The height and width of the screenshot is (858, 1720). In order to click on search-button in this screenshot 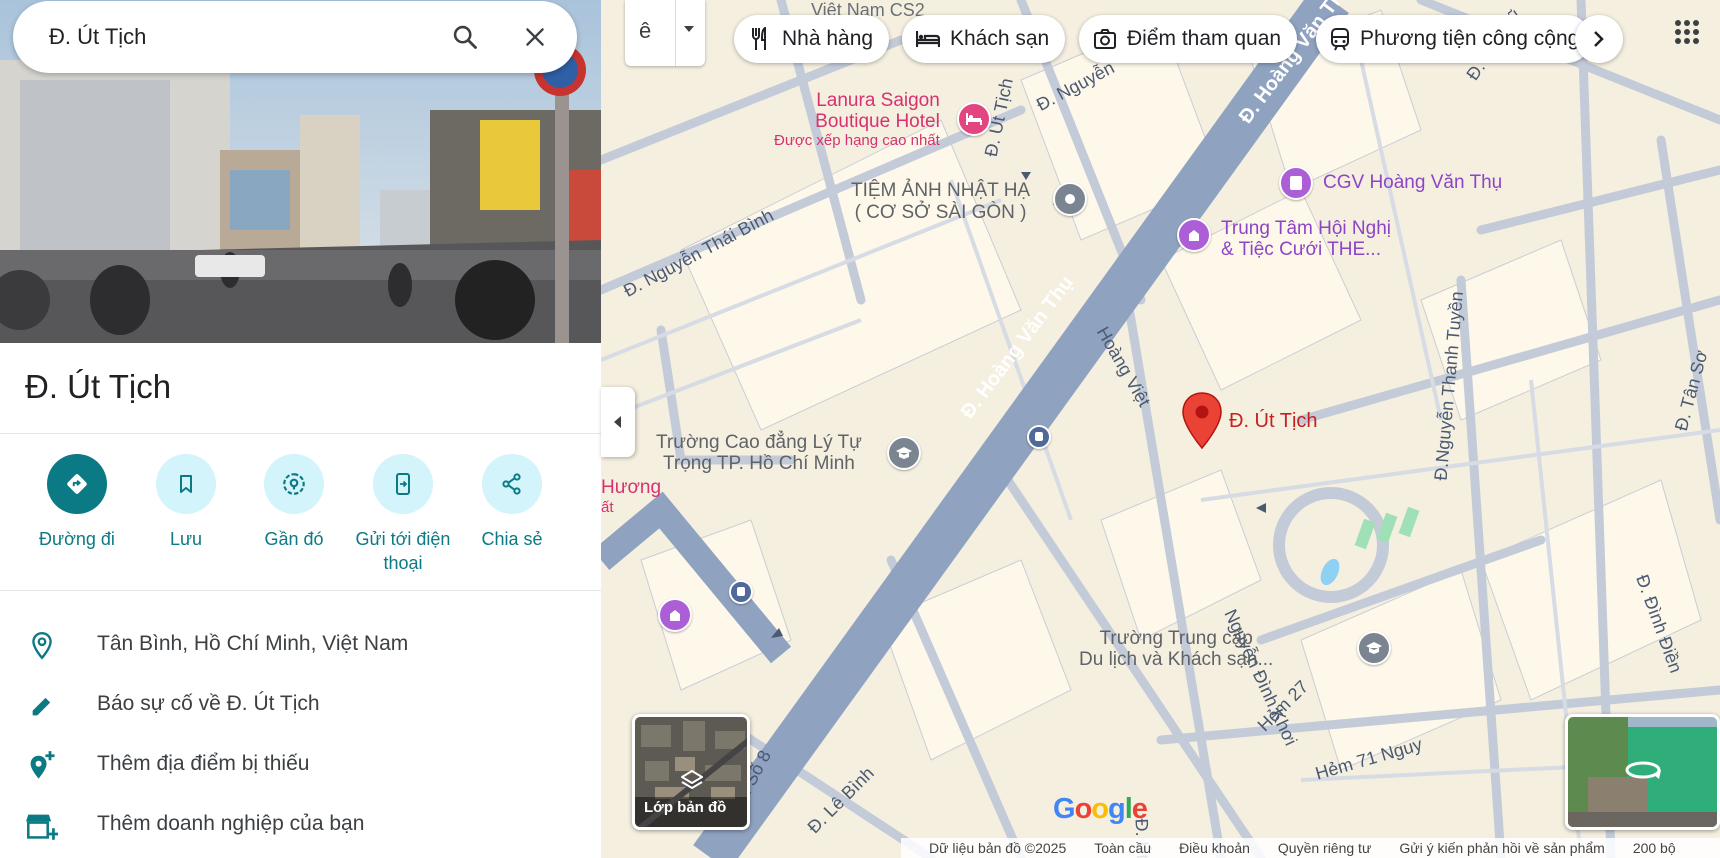, I will do `click(465, 37)`.